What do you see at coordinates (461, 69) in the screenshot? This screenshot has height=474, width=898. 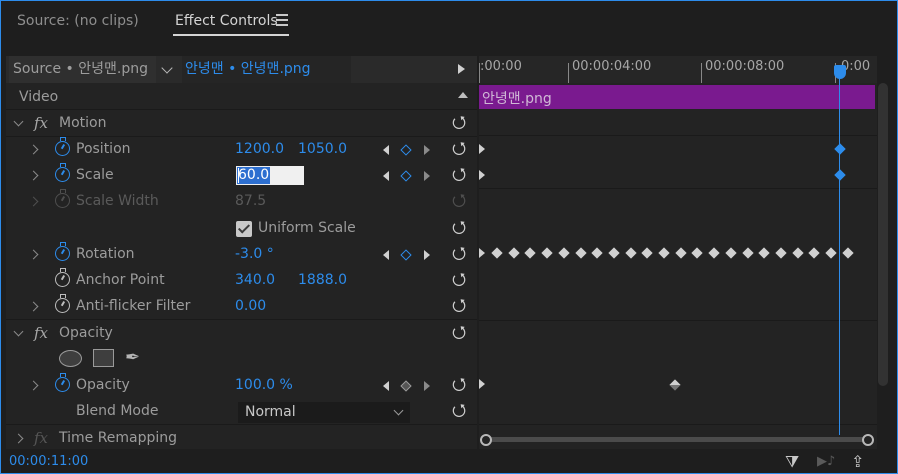 I see `play-triangle-icon` at bounding box center [461, 69].